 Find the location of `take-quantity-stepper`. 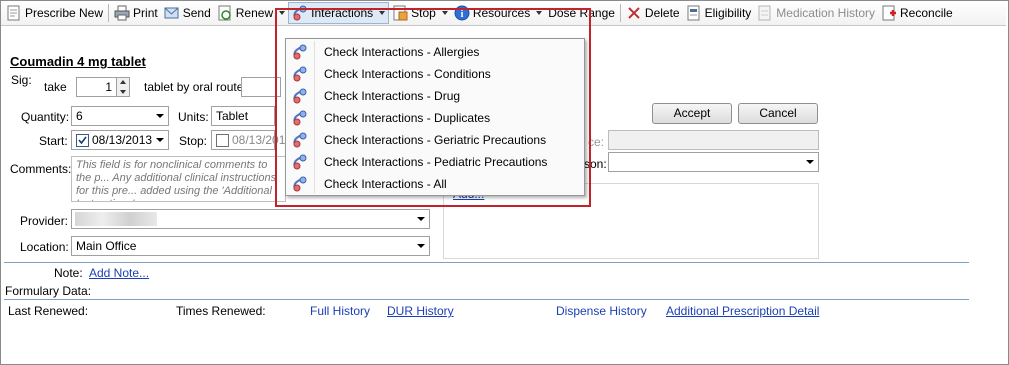

take-quantity-stepper is located at coordinates (123, 87).